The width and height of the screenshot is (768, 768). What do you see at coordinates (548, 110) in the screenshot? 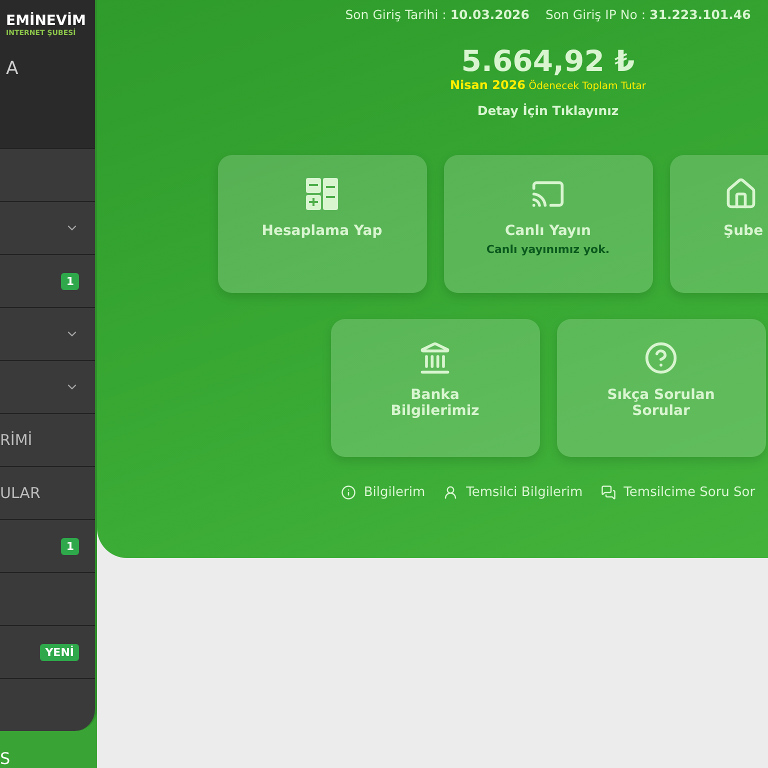
I see `detail-link: Detay İçin Tıklayınız` at bounding box center [548, 110].